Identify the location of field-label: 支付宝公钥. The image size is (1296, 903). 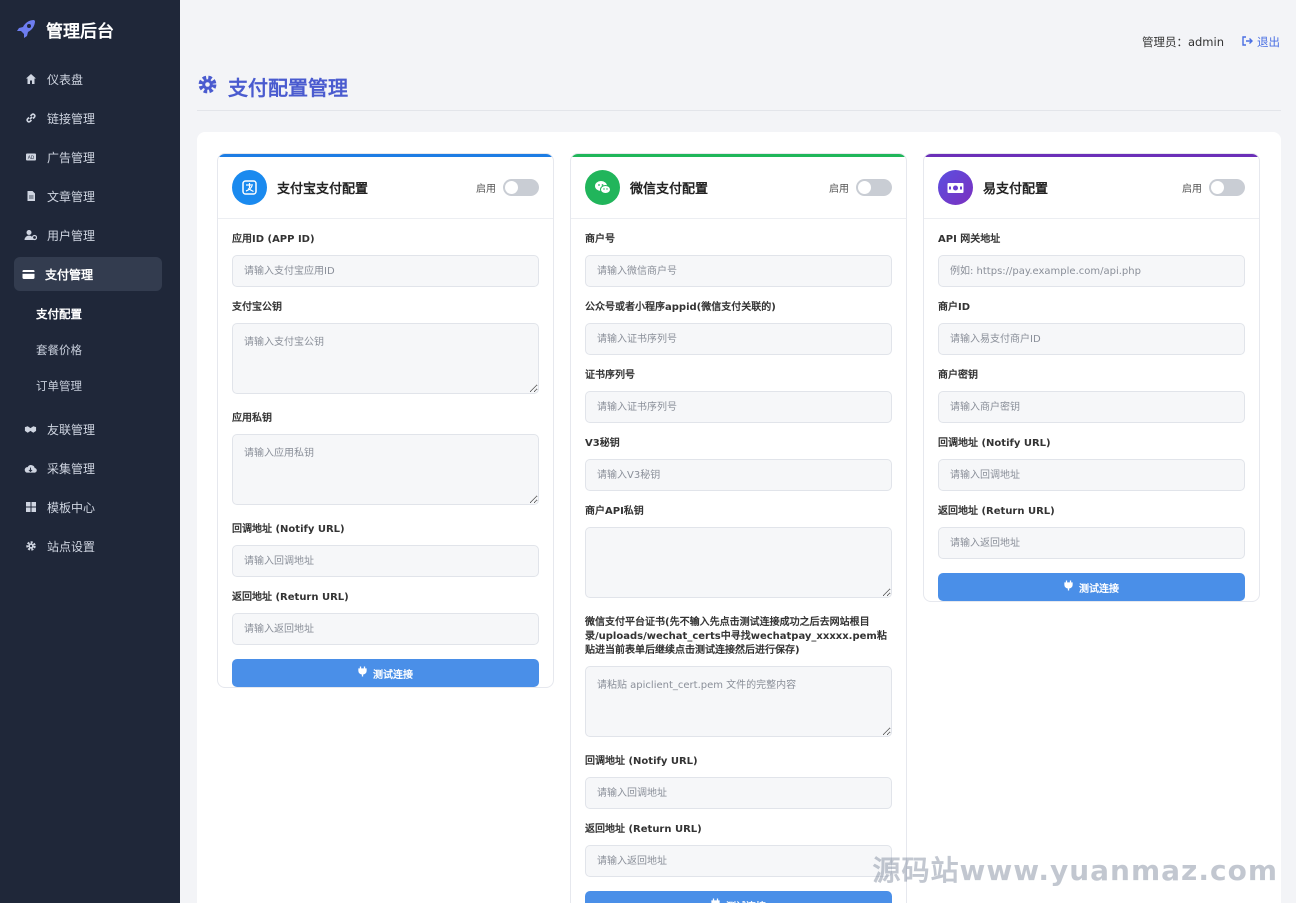
(257, 307).